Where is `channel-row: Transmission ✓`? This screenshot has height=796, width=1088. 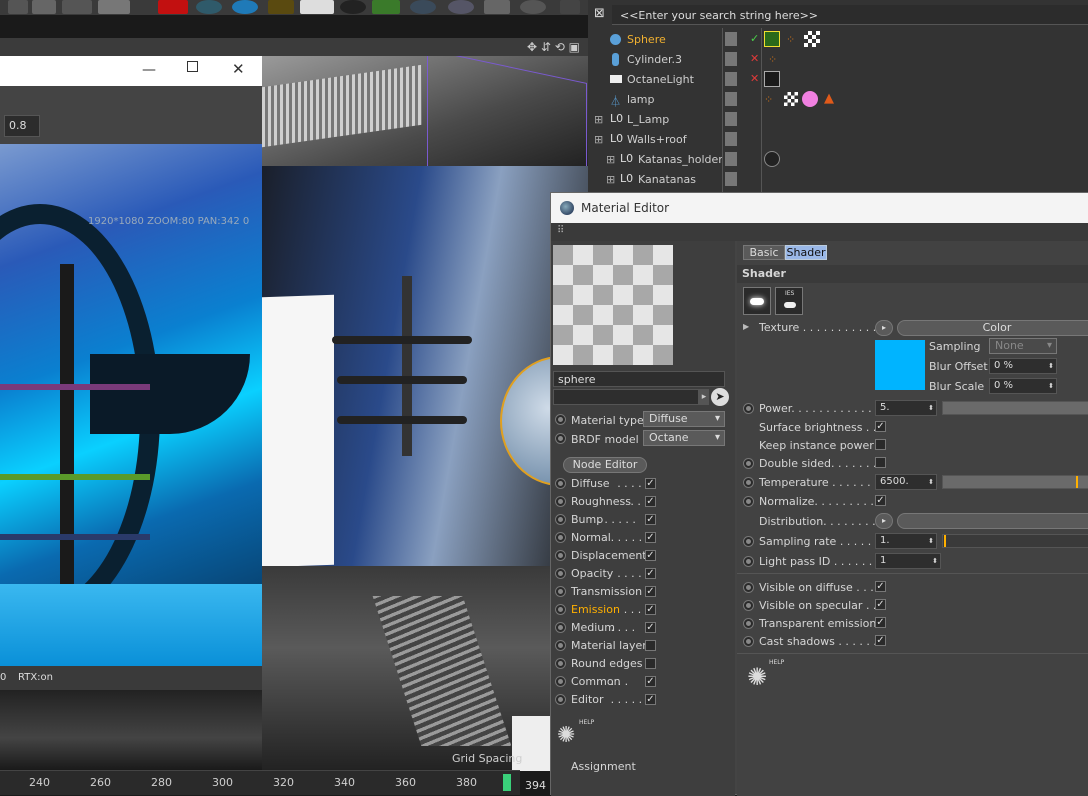
channel-row: Transmission ✓ is located at coordinates (643, 592).